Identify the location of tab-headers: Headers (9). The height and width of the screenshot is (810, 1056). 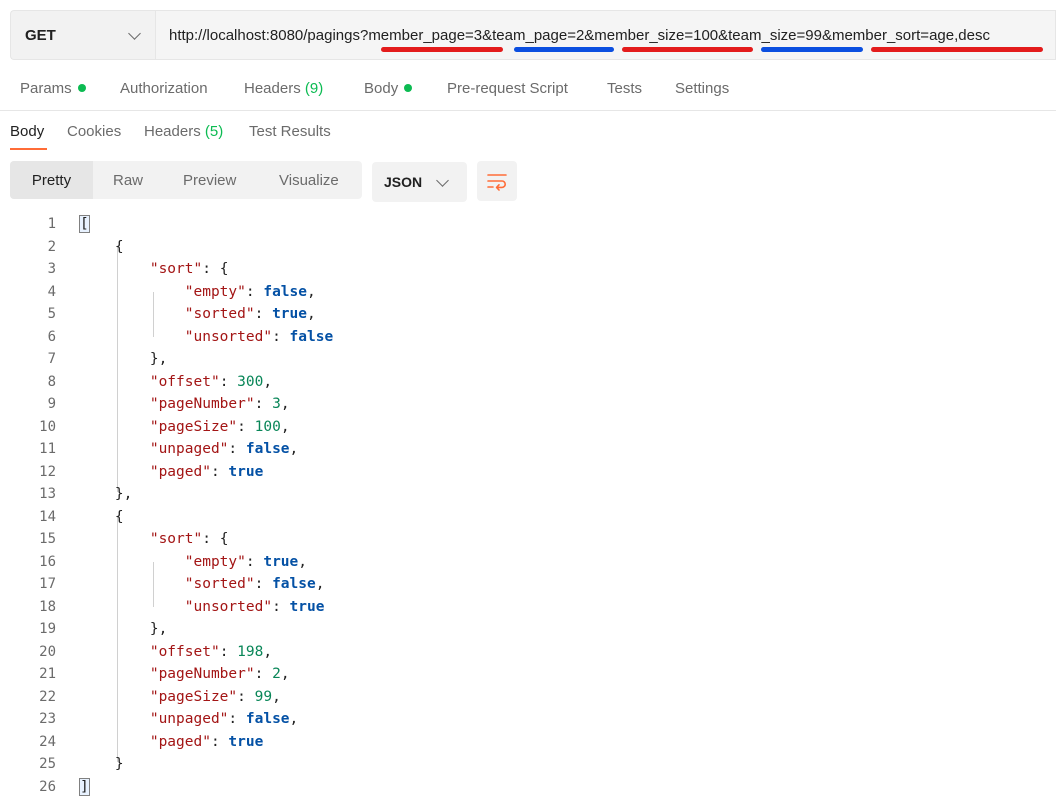
(283, 88).